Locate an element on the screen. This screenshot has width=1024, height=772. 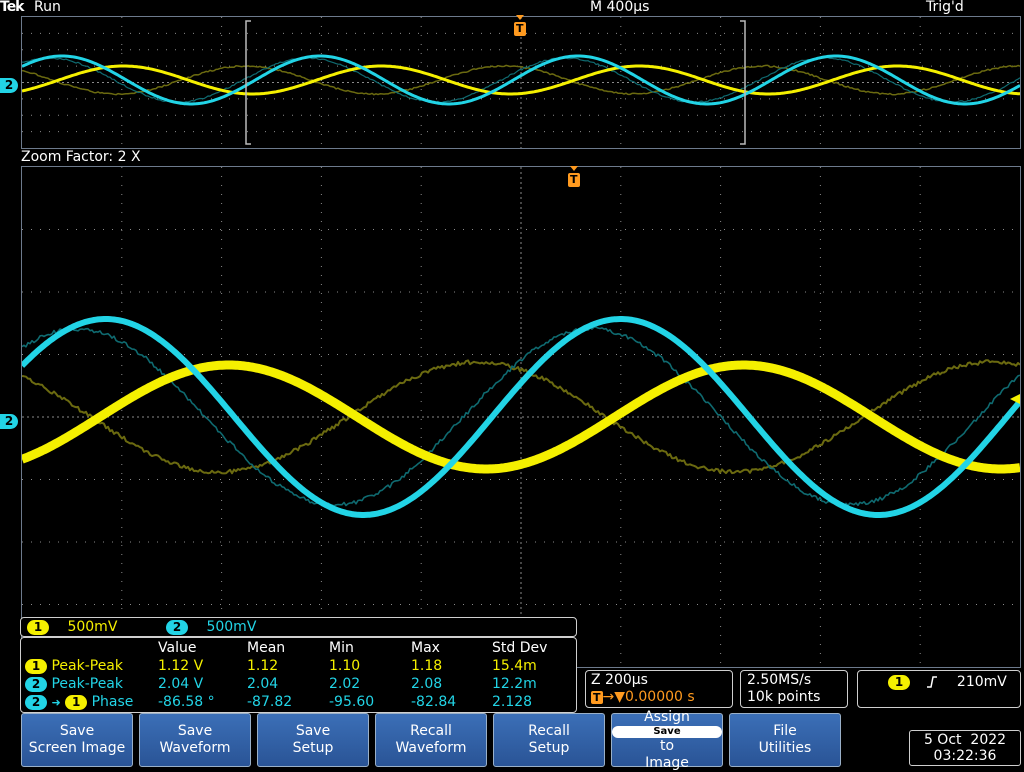
zoom-ch2-marker-label: 2 is located at coordinates (9, 421).